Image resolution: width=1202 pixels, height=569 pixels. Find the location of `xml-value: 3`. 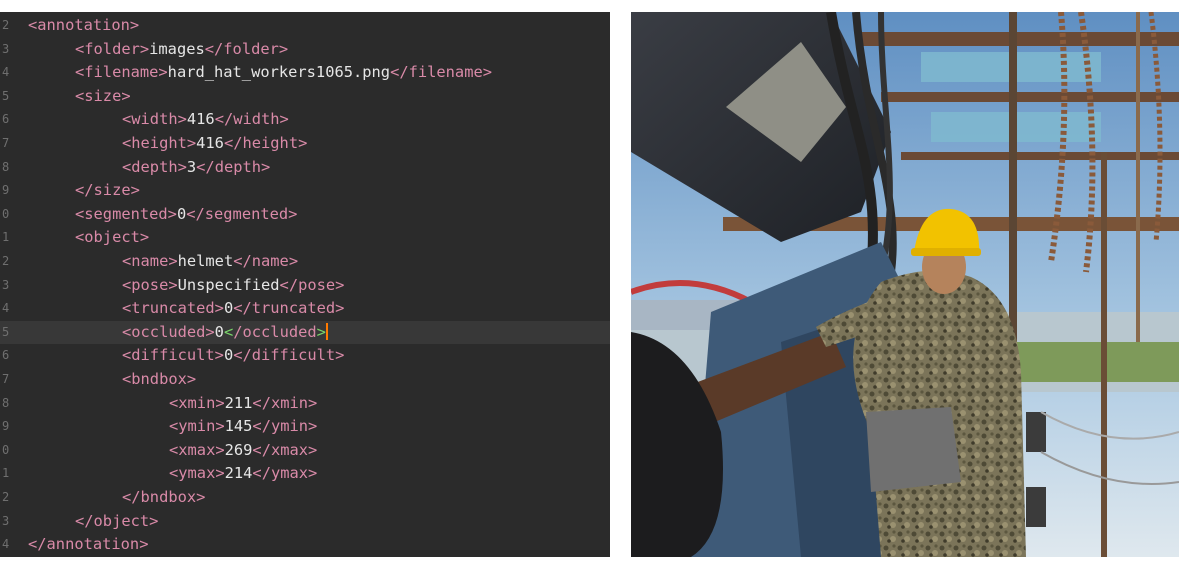

xml-value: 3 is located at coordinates (191, 166).